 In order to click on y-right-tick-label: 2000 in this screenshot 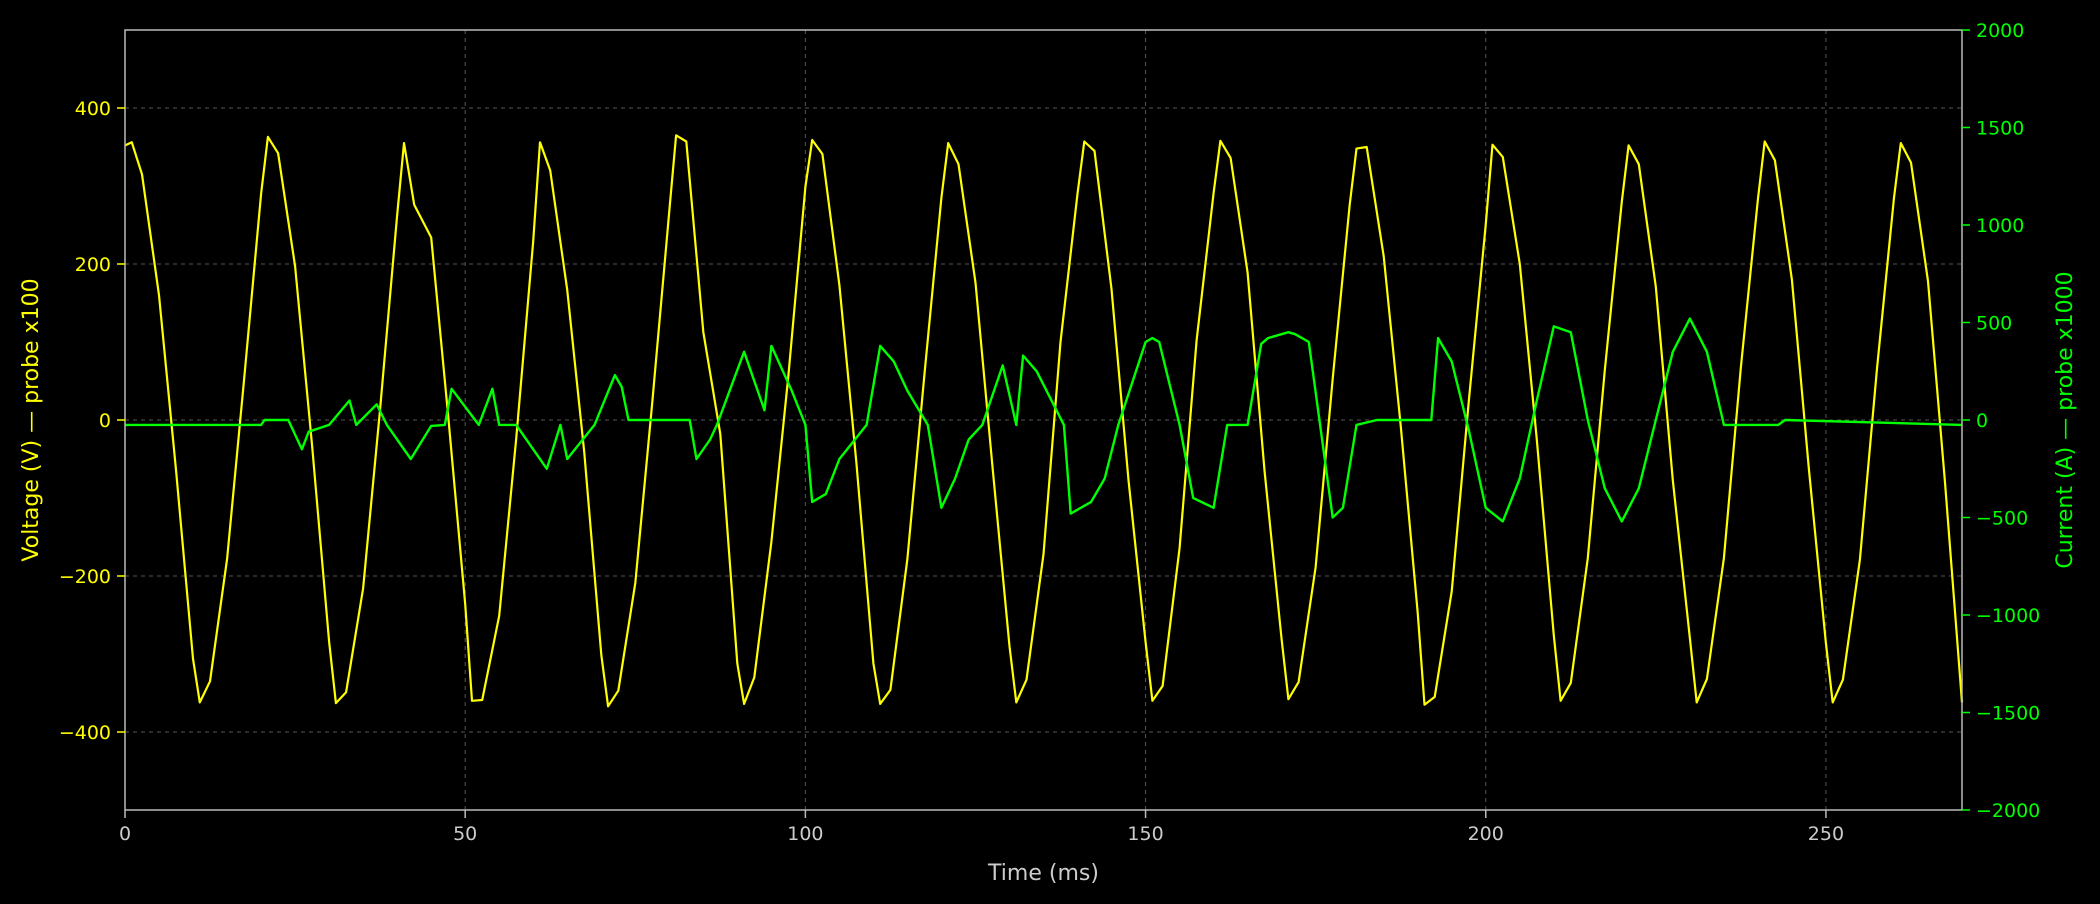, I will do `click(2000, 31)`.